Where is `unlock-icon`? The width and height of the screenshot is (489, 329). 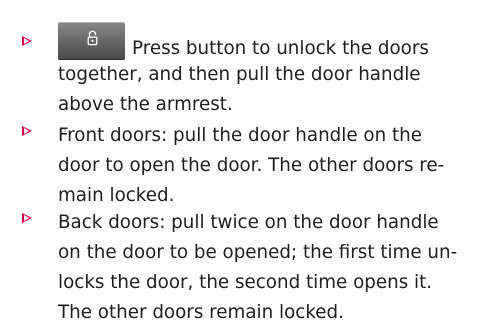
unlock-icon is located at coordinates (92, 38).